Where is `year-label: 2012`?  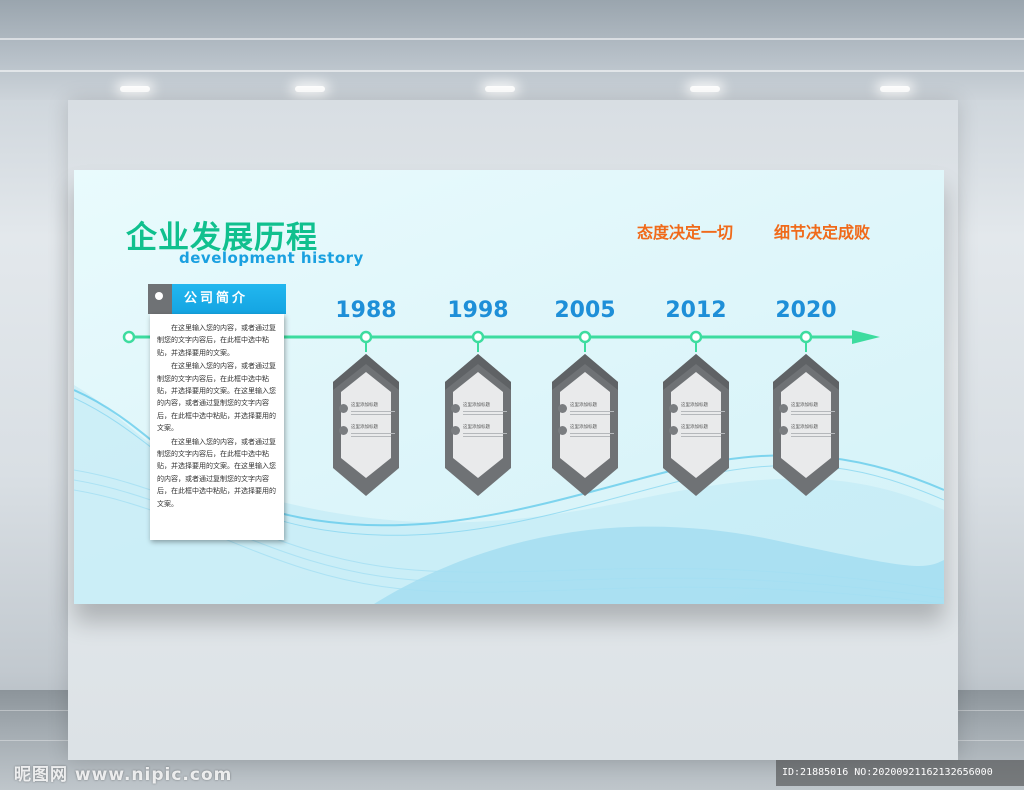
year-label: 2012 is located at coordinates (696, 310).